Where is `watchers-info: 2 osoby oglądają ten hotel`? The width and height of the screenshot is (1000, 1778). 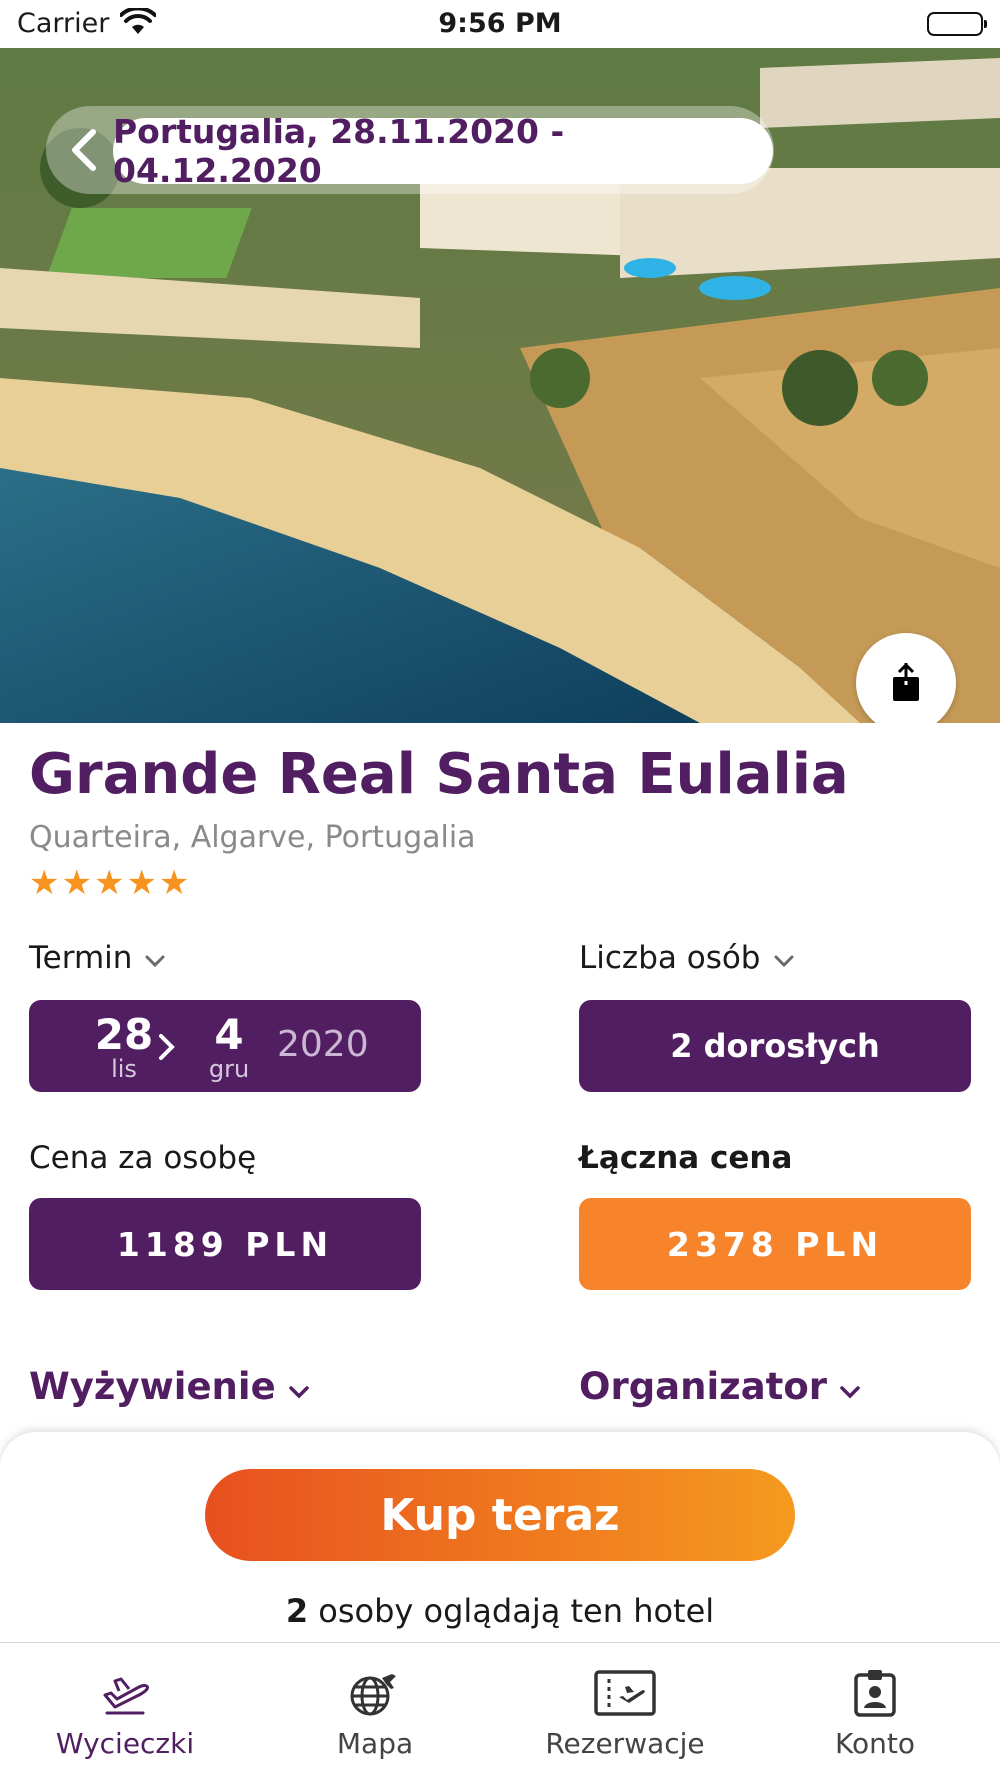
watchers-info: 2 osoby oglądają ten hotel is located at coordinates (500, 1611).